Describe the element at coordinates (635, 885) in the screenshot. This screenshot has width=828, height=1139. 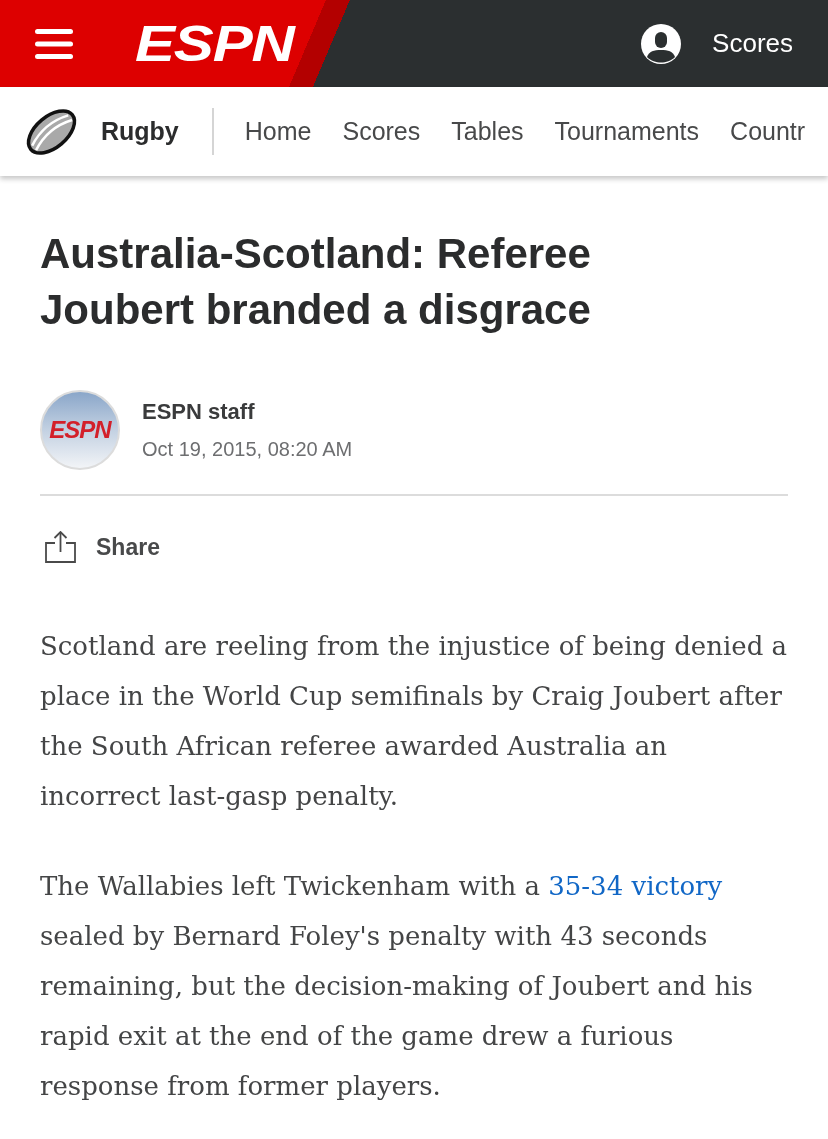
I see `article-link: 35-34 victory` at that location.